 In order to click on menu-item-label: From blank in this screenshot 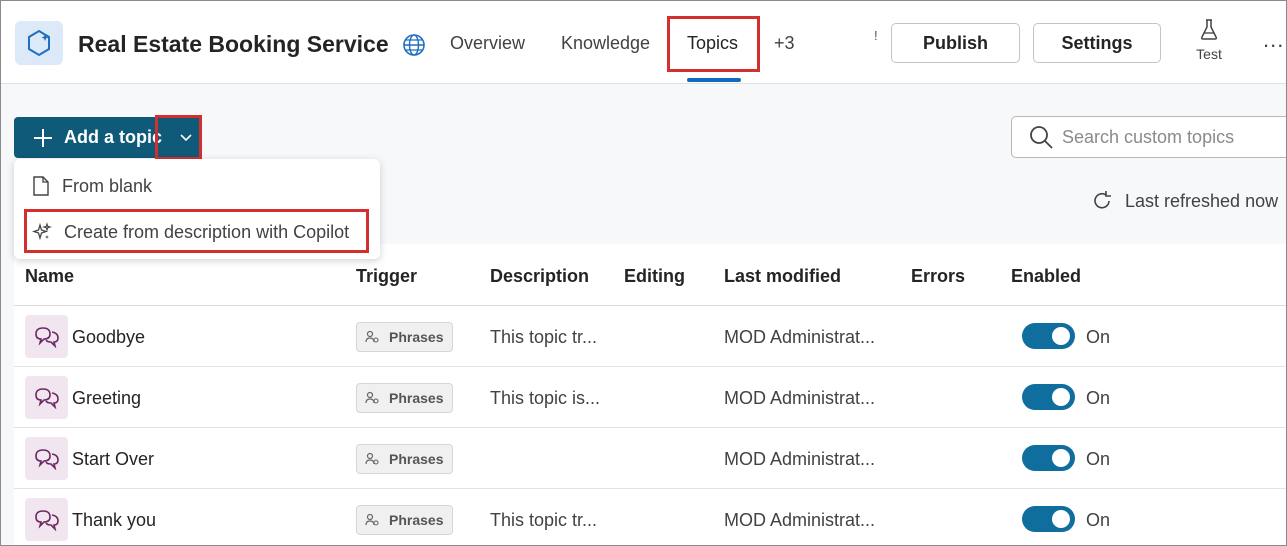, I will do `click(107, 185)`.